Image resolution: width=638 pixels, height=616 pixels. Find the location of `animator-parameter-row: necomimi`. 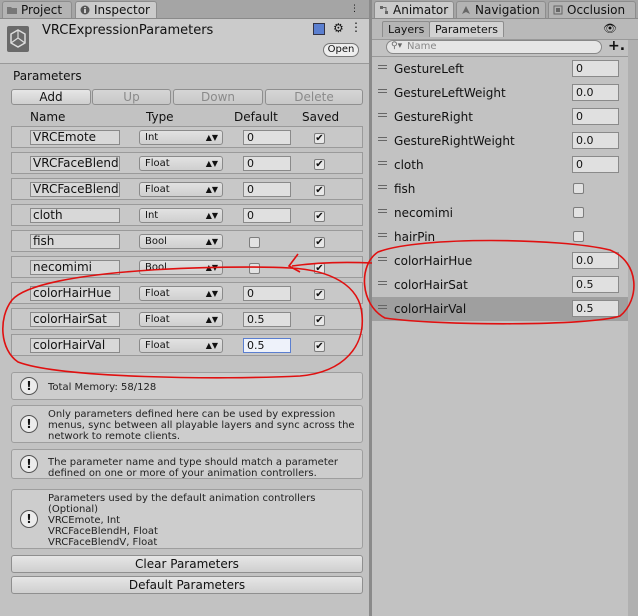

animator-parameter-row: necomimi is located at coordinates (500, 213).